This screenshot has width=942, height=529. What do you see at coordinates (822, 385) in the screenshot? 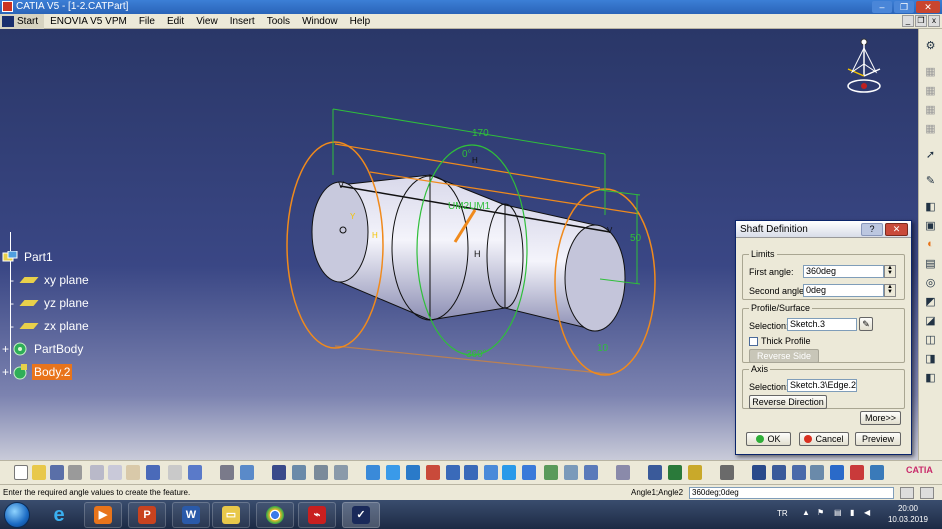
I see `axis-selection-input: Sketch.3\Edge.2` at bounding box center [822, 385].